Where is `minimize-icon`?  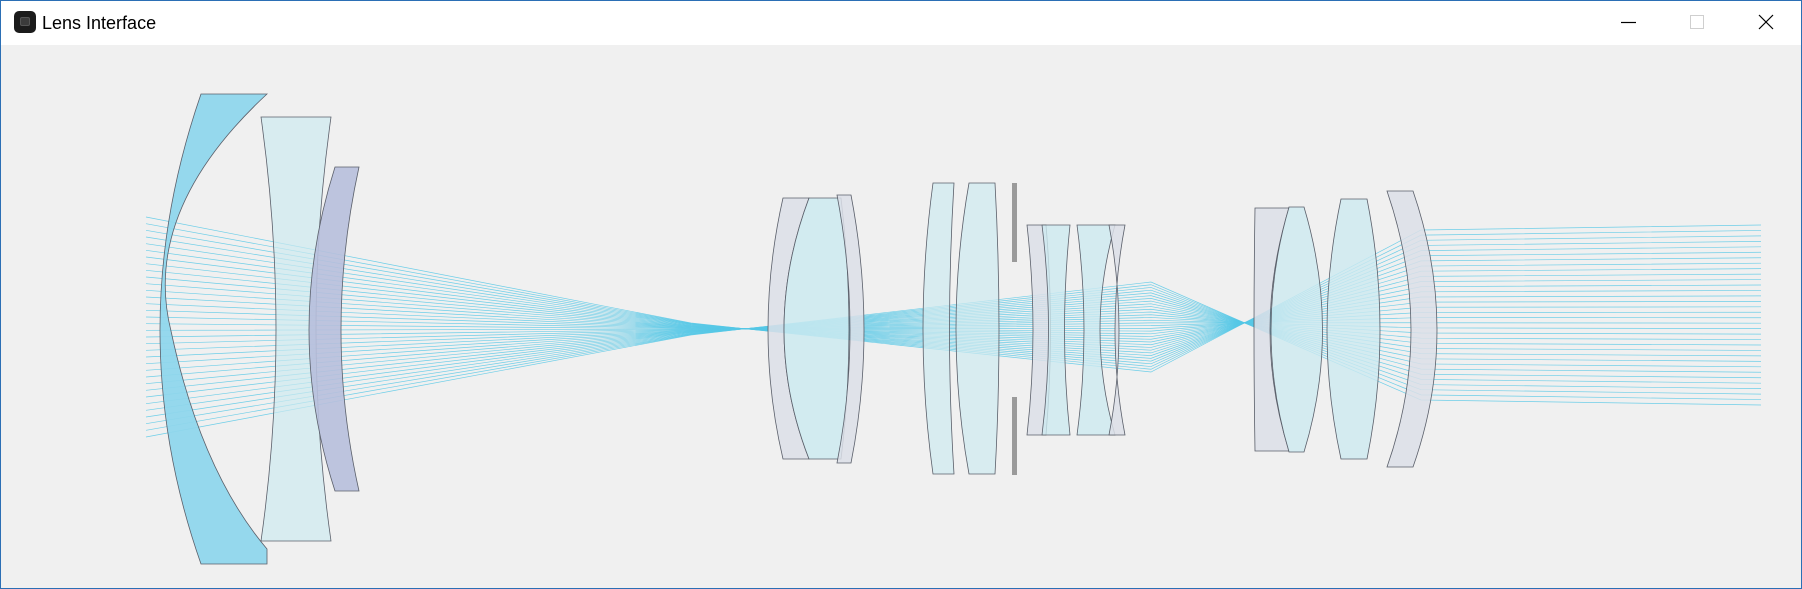 minimize-icon is located at coordinates (1628, 22).